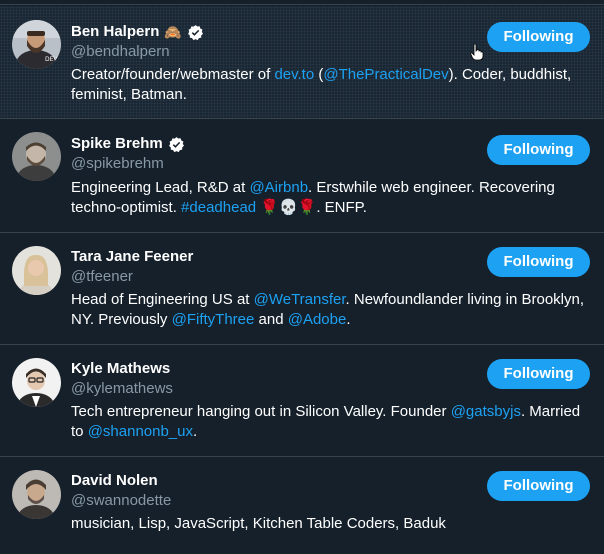 The width and height of the screenshot is (604, 554). I want to click on user-name-line: Ben Halpern 🙈, so click(137, 32).